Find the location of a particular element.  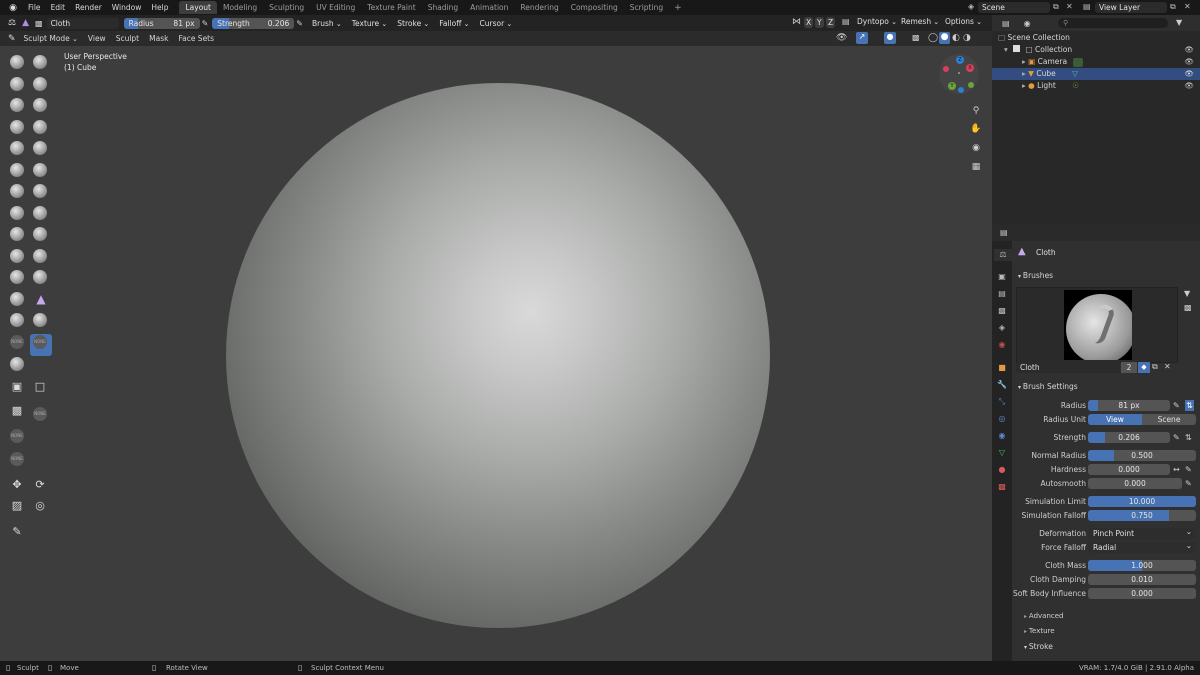

gizmo-neg-x-axis is located at coordinates (946, 69).